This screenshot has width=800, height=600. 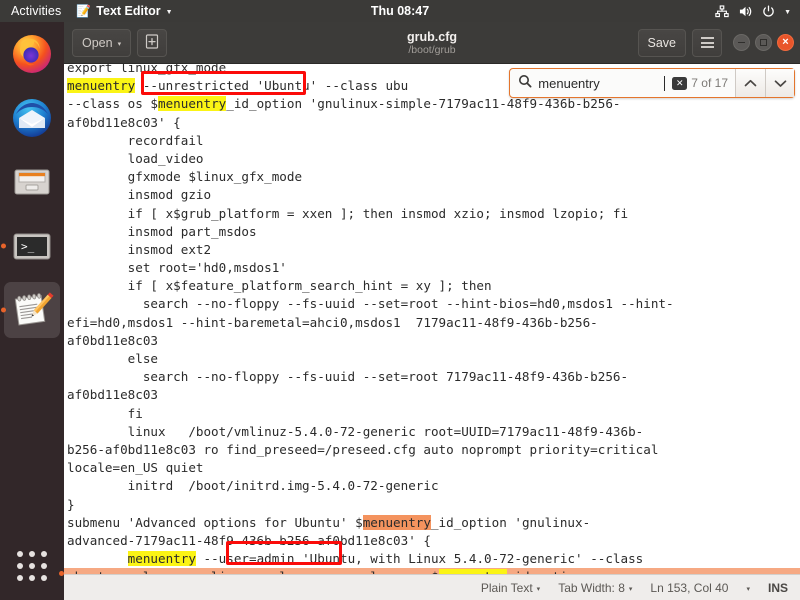 What do you see at coordinates (147, 69) in the screenshot?
I see `code-text: export linux_gfx_mode` at bounding box center [147, 69].